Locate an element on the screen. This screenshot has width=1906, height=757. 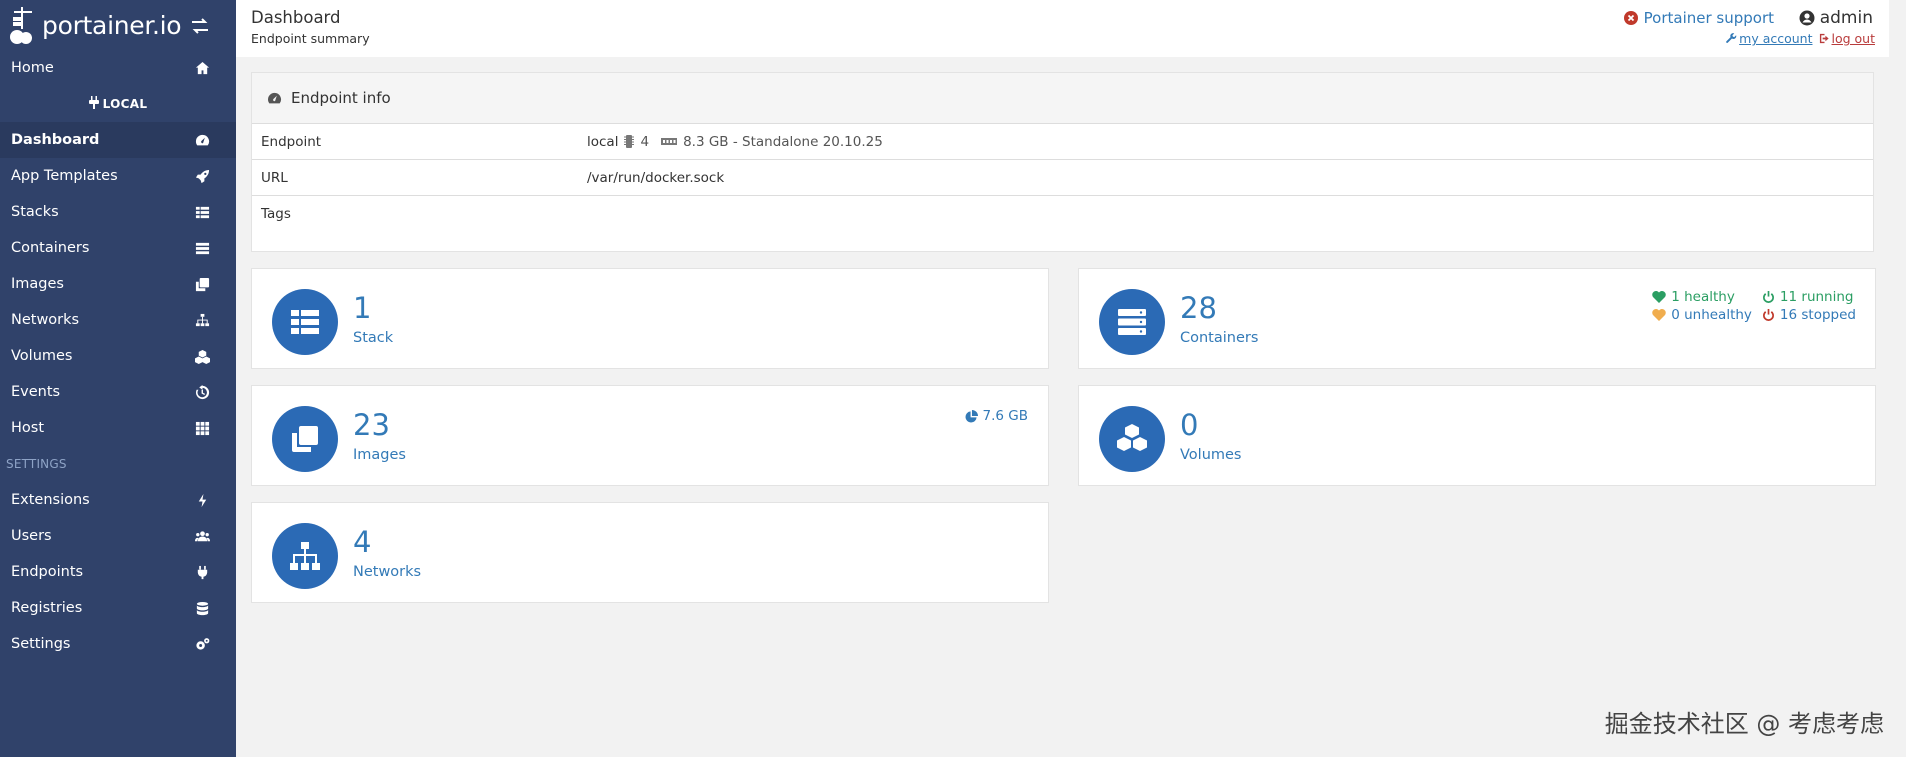
sidebar-item-events: Events is located at coordinates (118, 392).